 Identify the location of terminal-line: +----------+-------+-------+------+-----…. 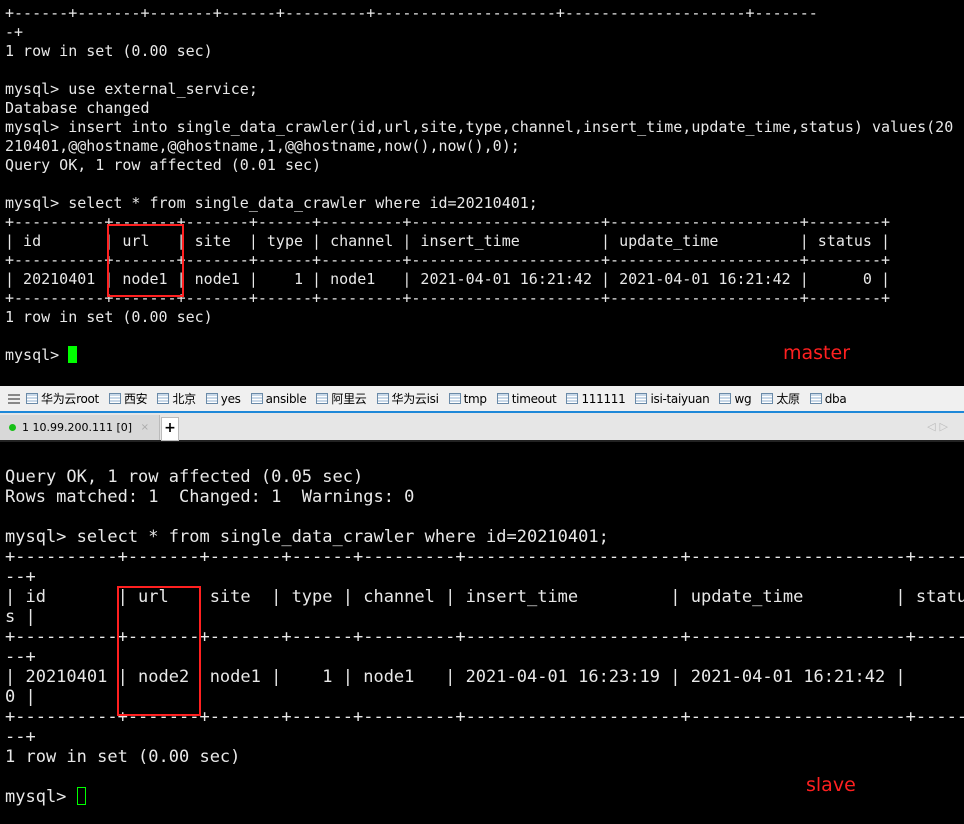
(484, 557).